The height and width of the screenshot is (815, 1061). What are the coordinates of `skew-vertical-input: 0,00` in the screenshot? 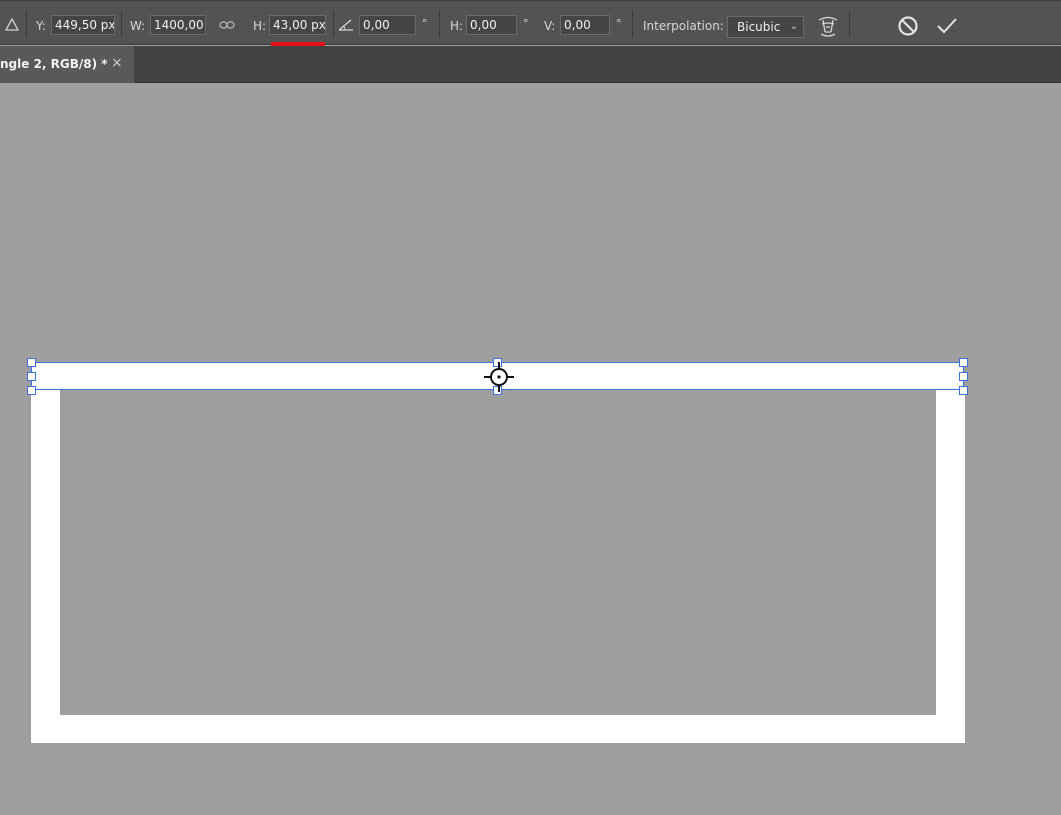 It's located at (585, 25).